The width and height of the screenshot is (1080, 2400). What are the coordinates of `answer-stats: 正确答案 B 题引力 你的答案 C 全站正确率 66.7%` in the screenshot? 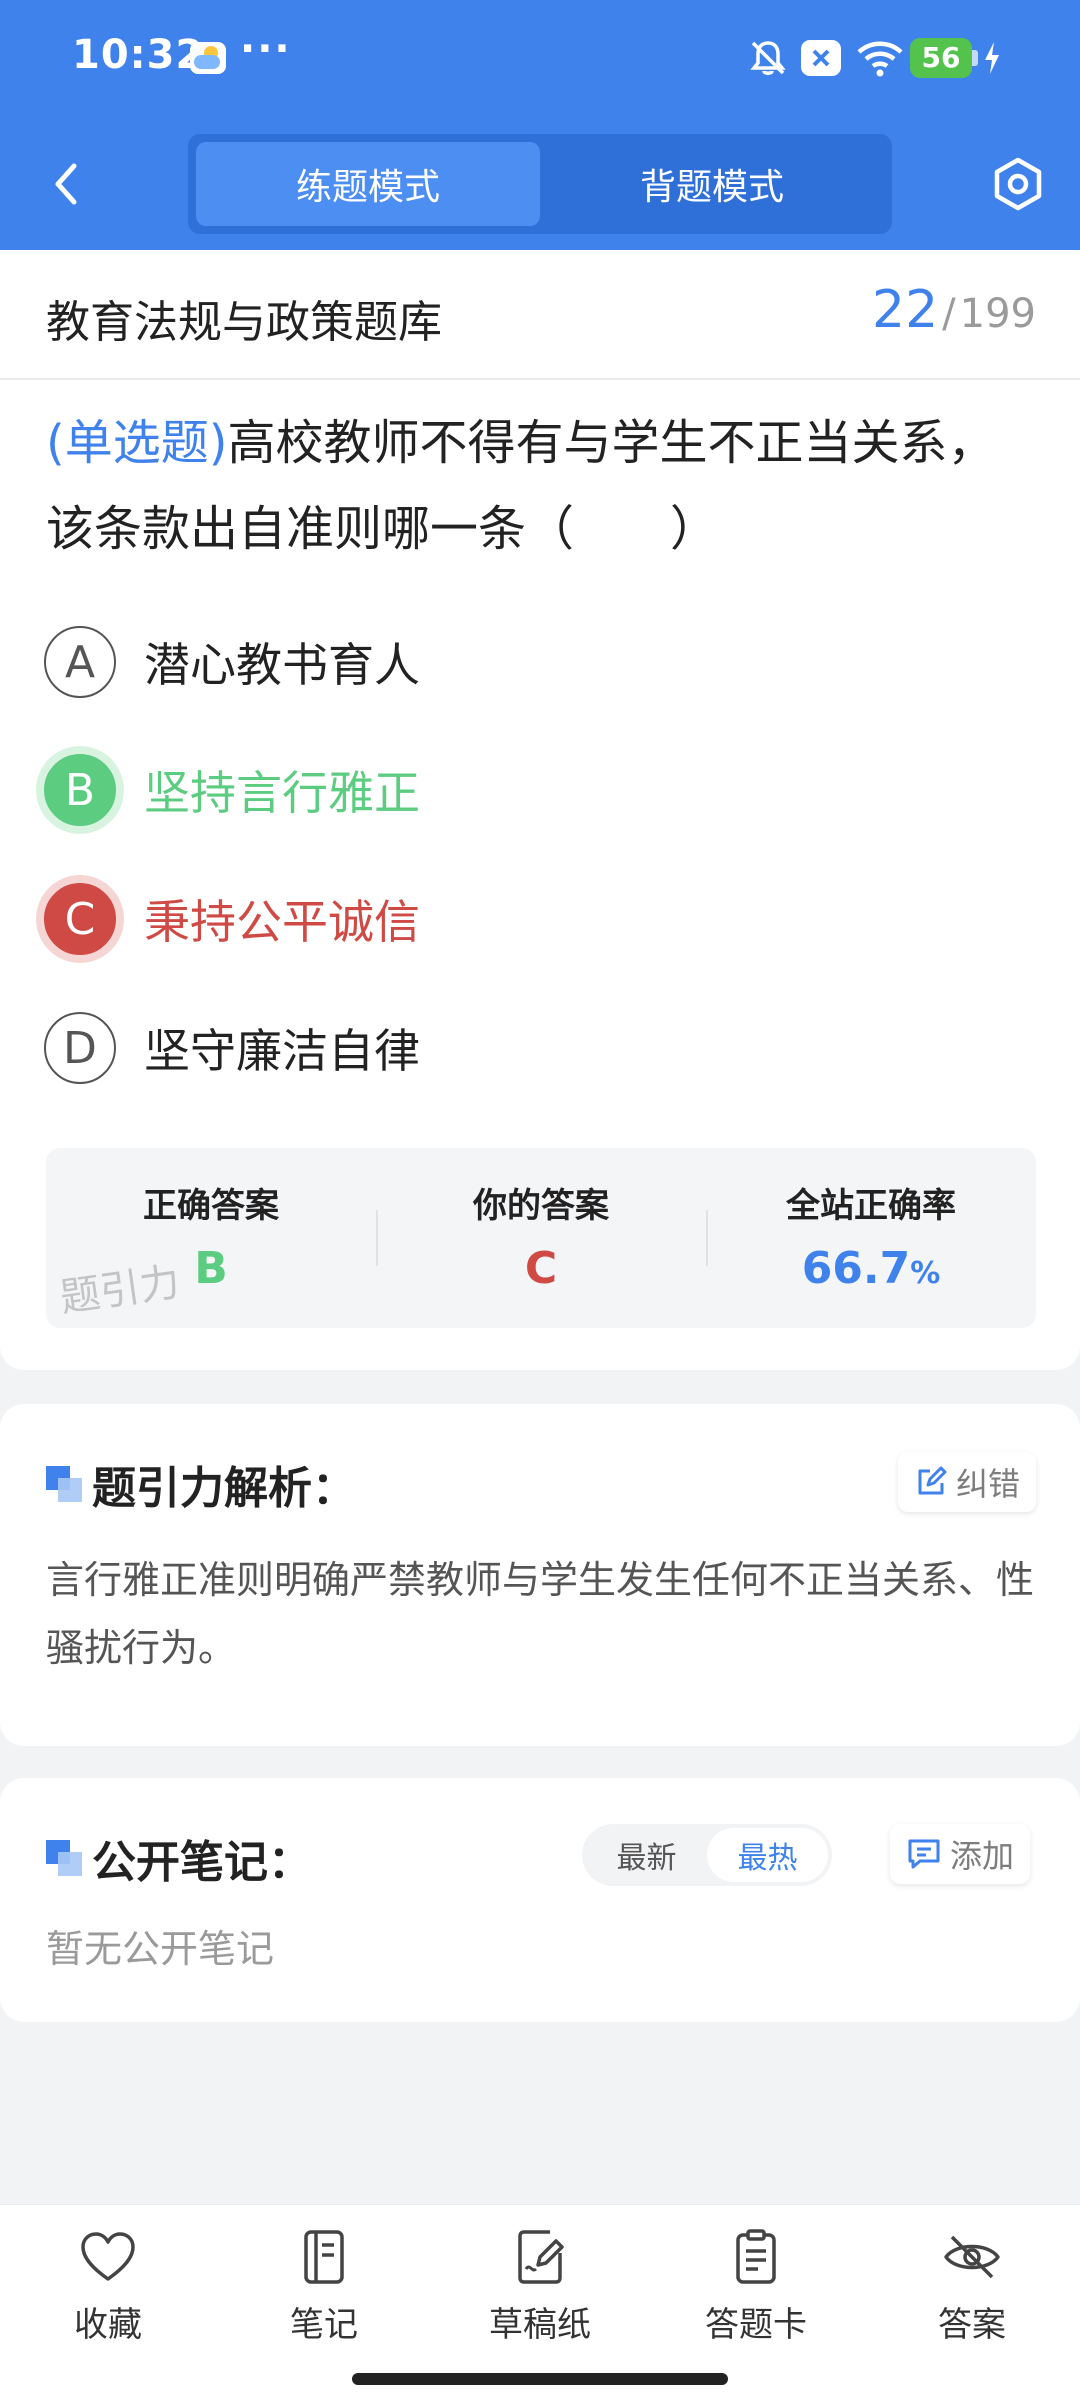 It's located at (541, 1238).